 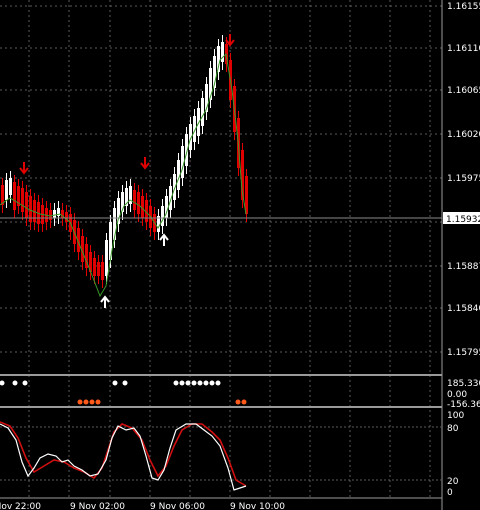 I want to click on price-label: 1.16065, so click(x=463, y=91).